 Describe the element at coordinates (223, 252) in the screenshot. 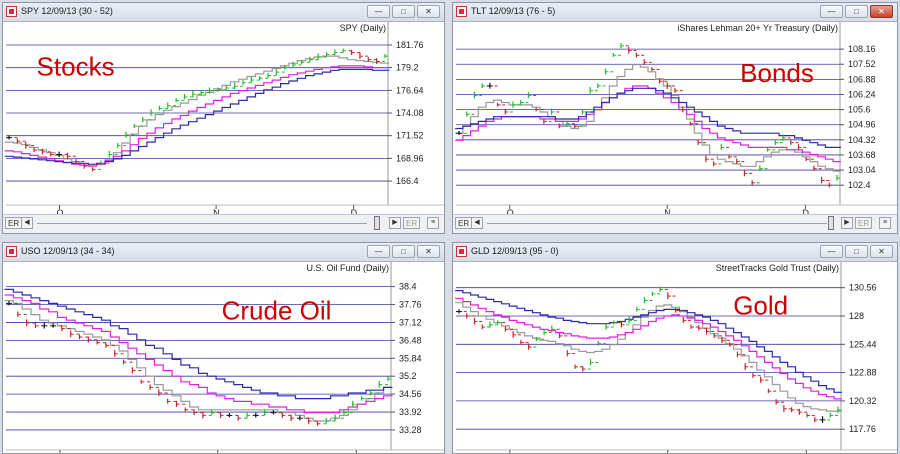

I see `title-bar: USO 12/09/13 (34 - 34) — □ ✕` at that location.